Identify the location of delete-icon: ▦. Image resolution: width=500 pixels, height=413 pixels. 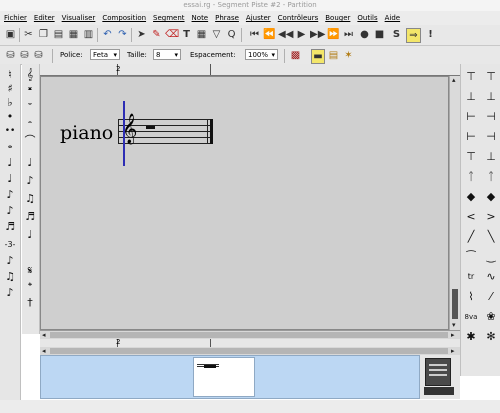
(73, 34).